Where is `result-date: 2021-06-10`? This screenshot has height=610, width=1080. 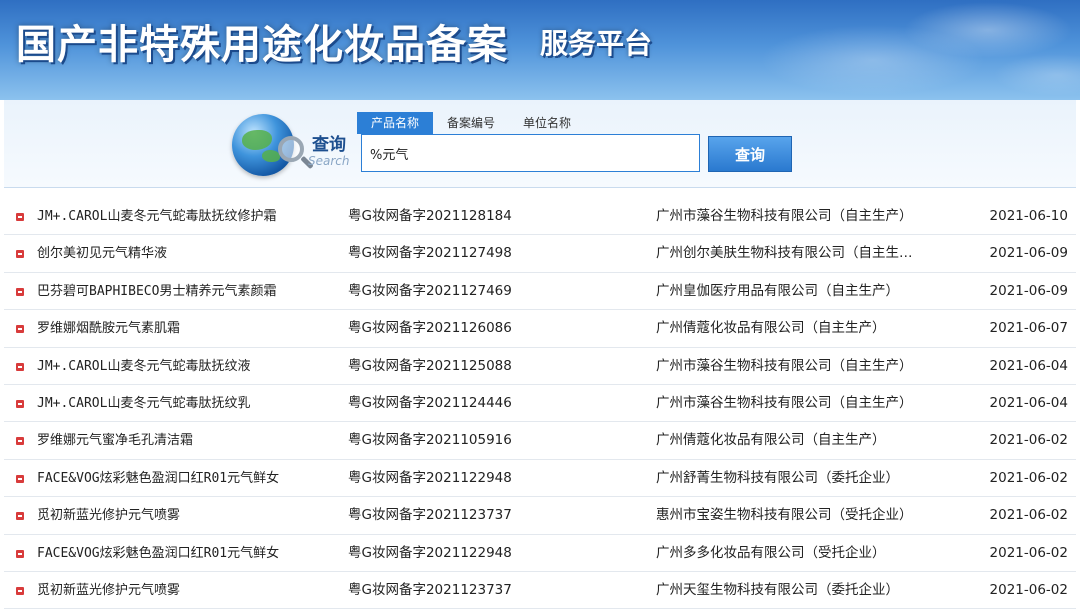
result-date: 2021-06-10 is located at coordinates (1028, 216).